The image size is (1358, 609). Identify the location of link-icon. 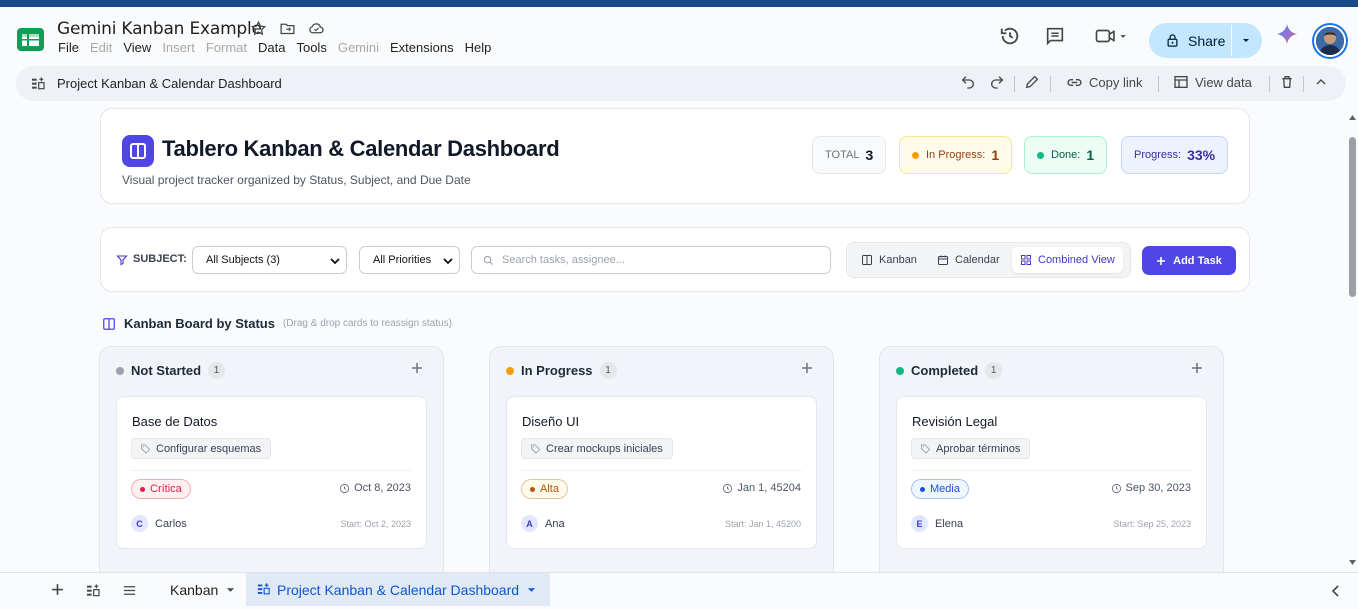
(1074, 82).